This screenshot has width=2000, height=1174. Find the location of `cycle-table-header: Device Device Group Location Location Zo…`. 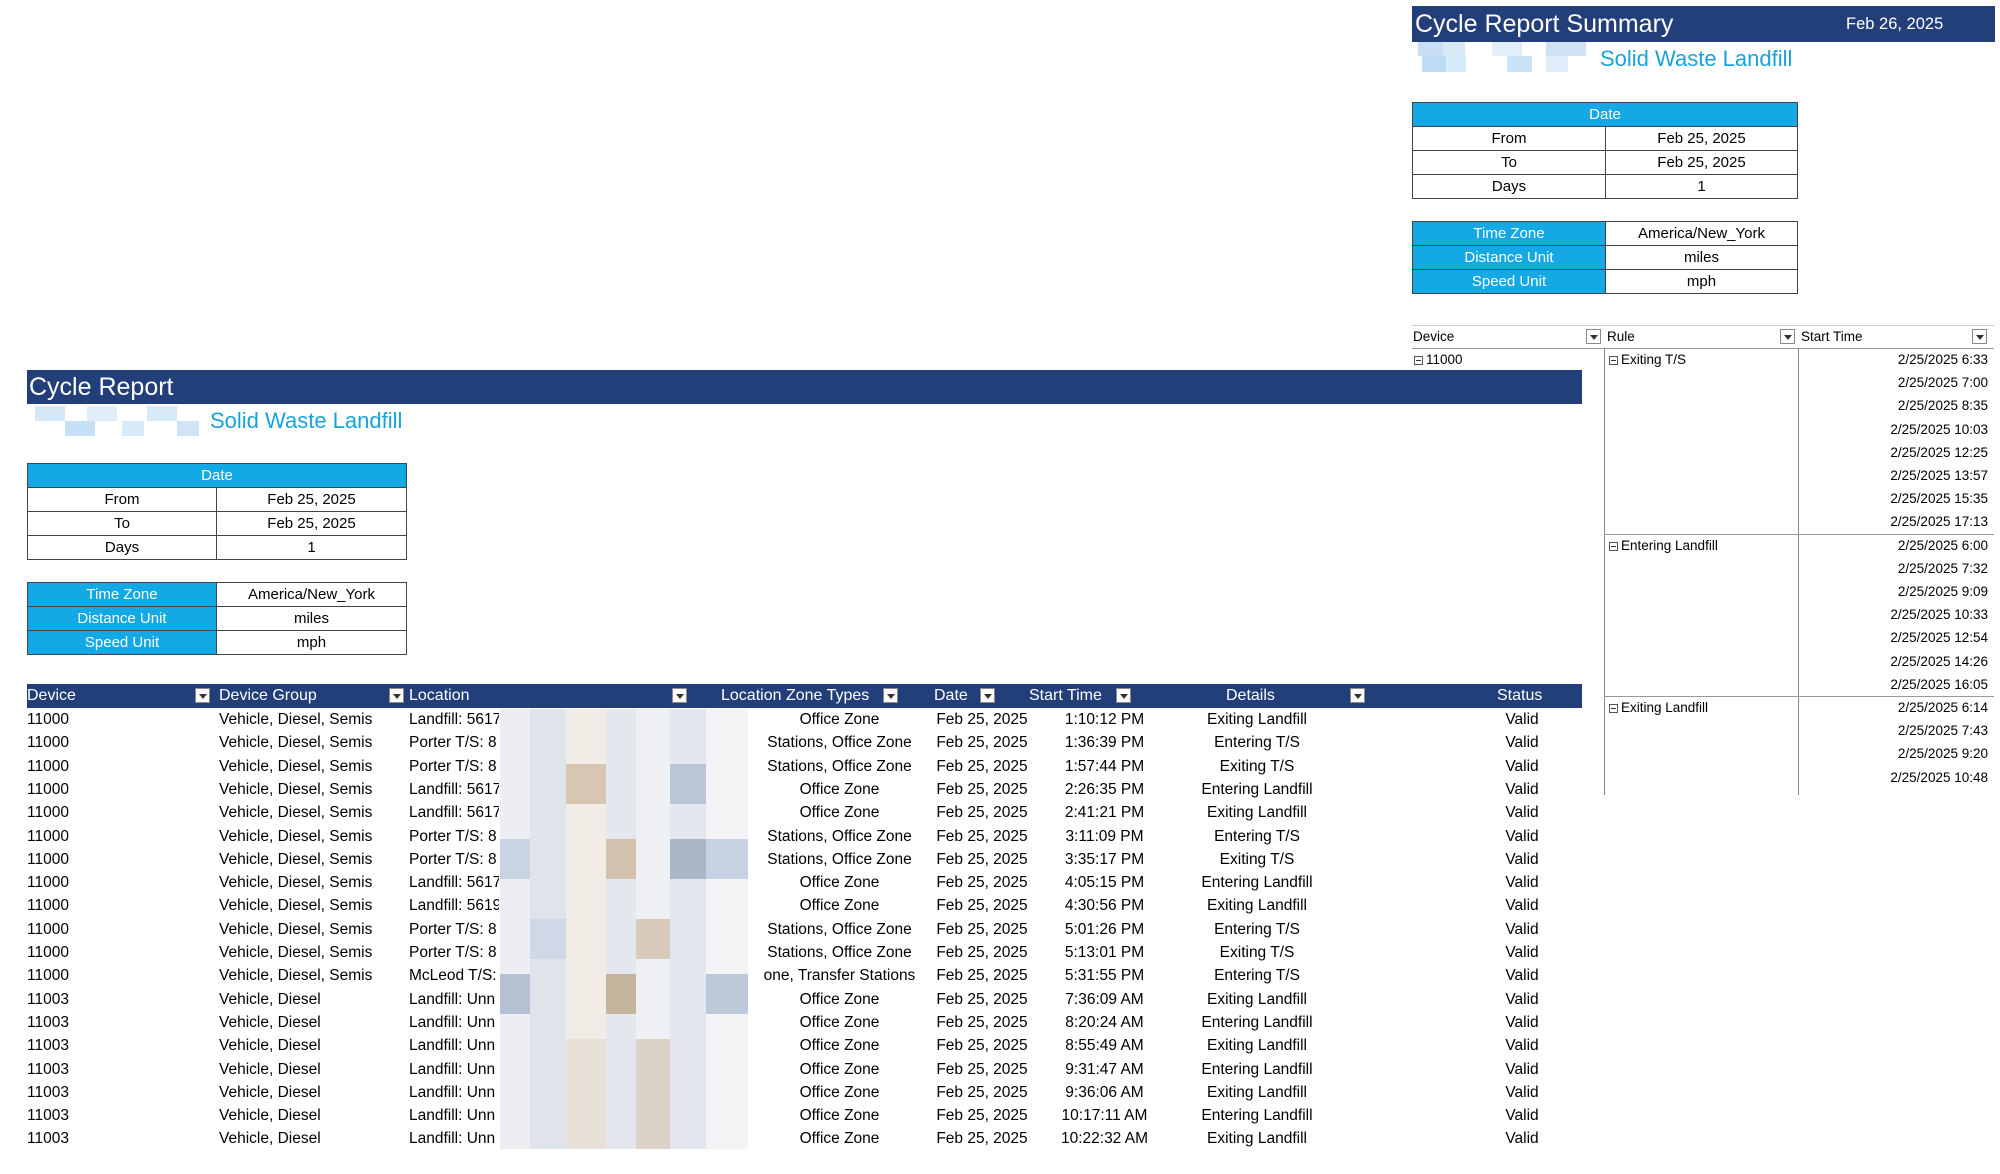

cycle-table-header: Device Device Group Location Location Zo… is located at coordinates (804, 696).